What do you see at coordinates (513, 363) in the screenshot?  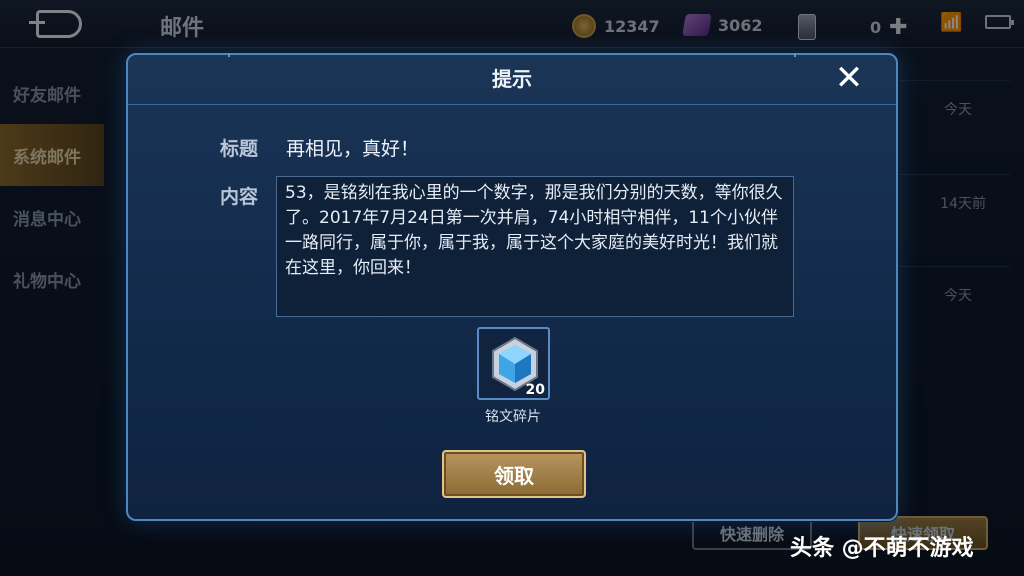 I see `reward-item-slot: 20` at bounding box center [513, 363].